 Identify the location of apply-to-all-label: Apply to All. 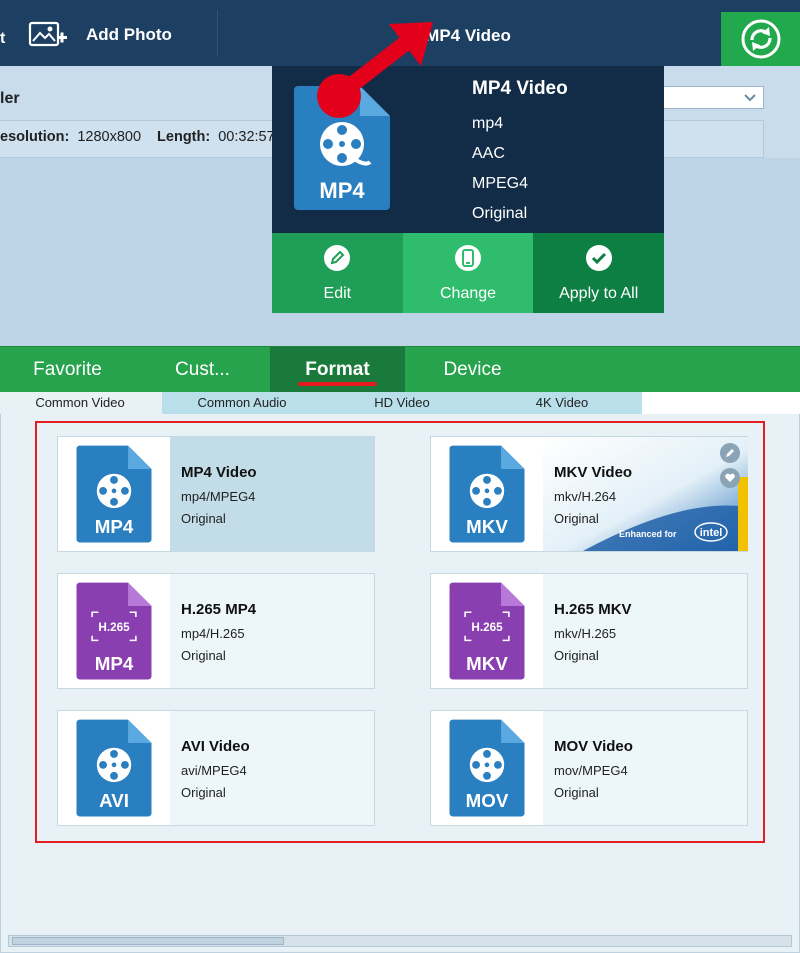
(599, 293).